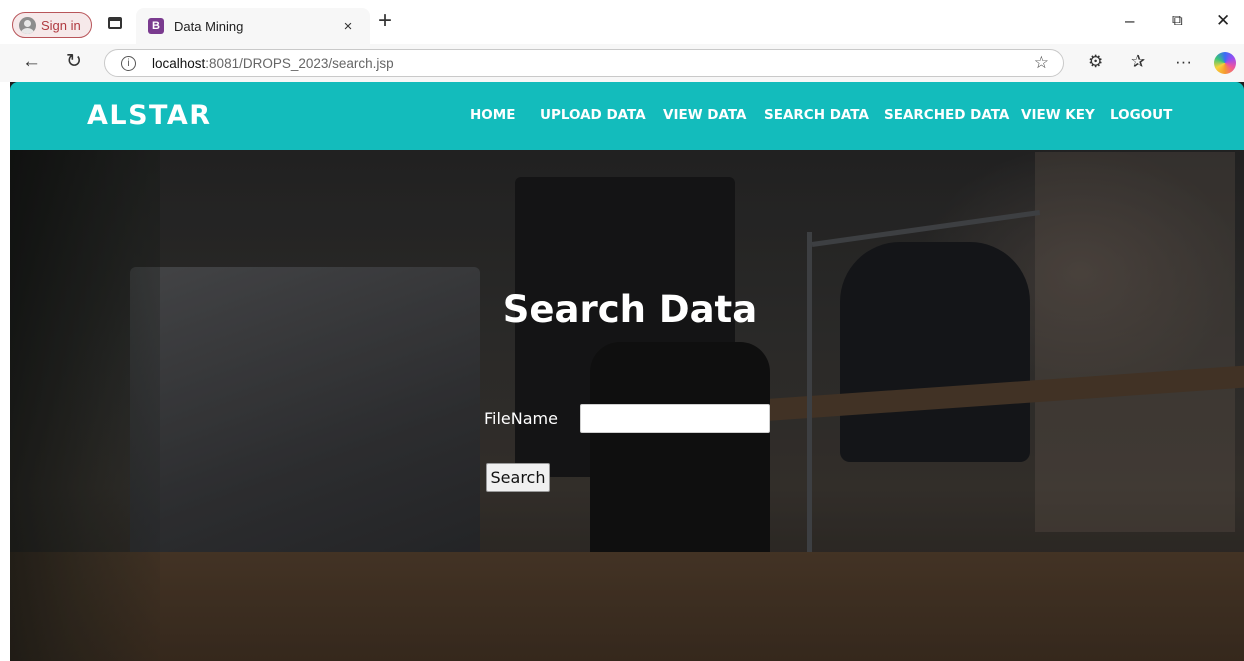  I want to click on site-info-icon: i, so click(128, 63).